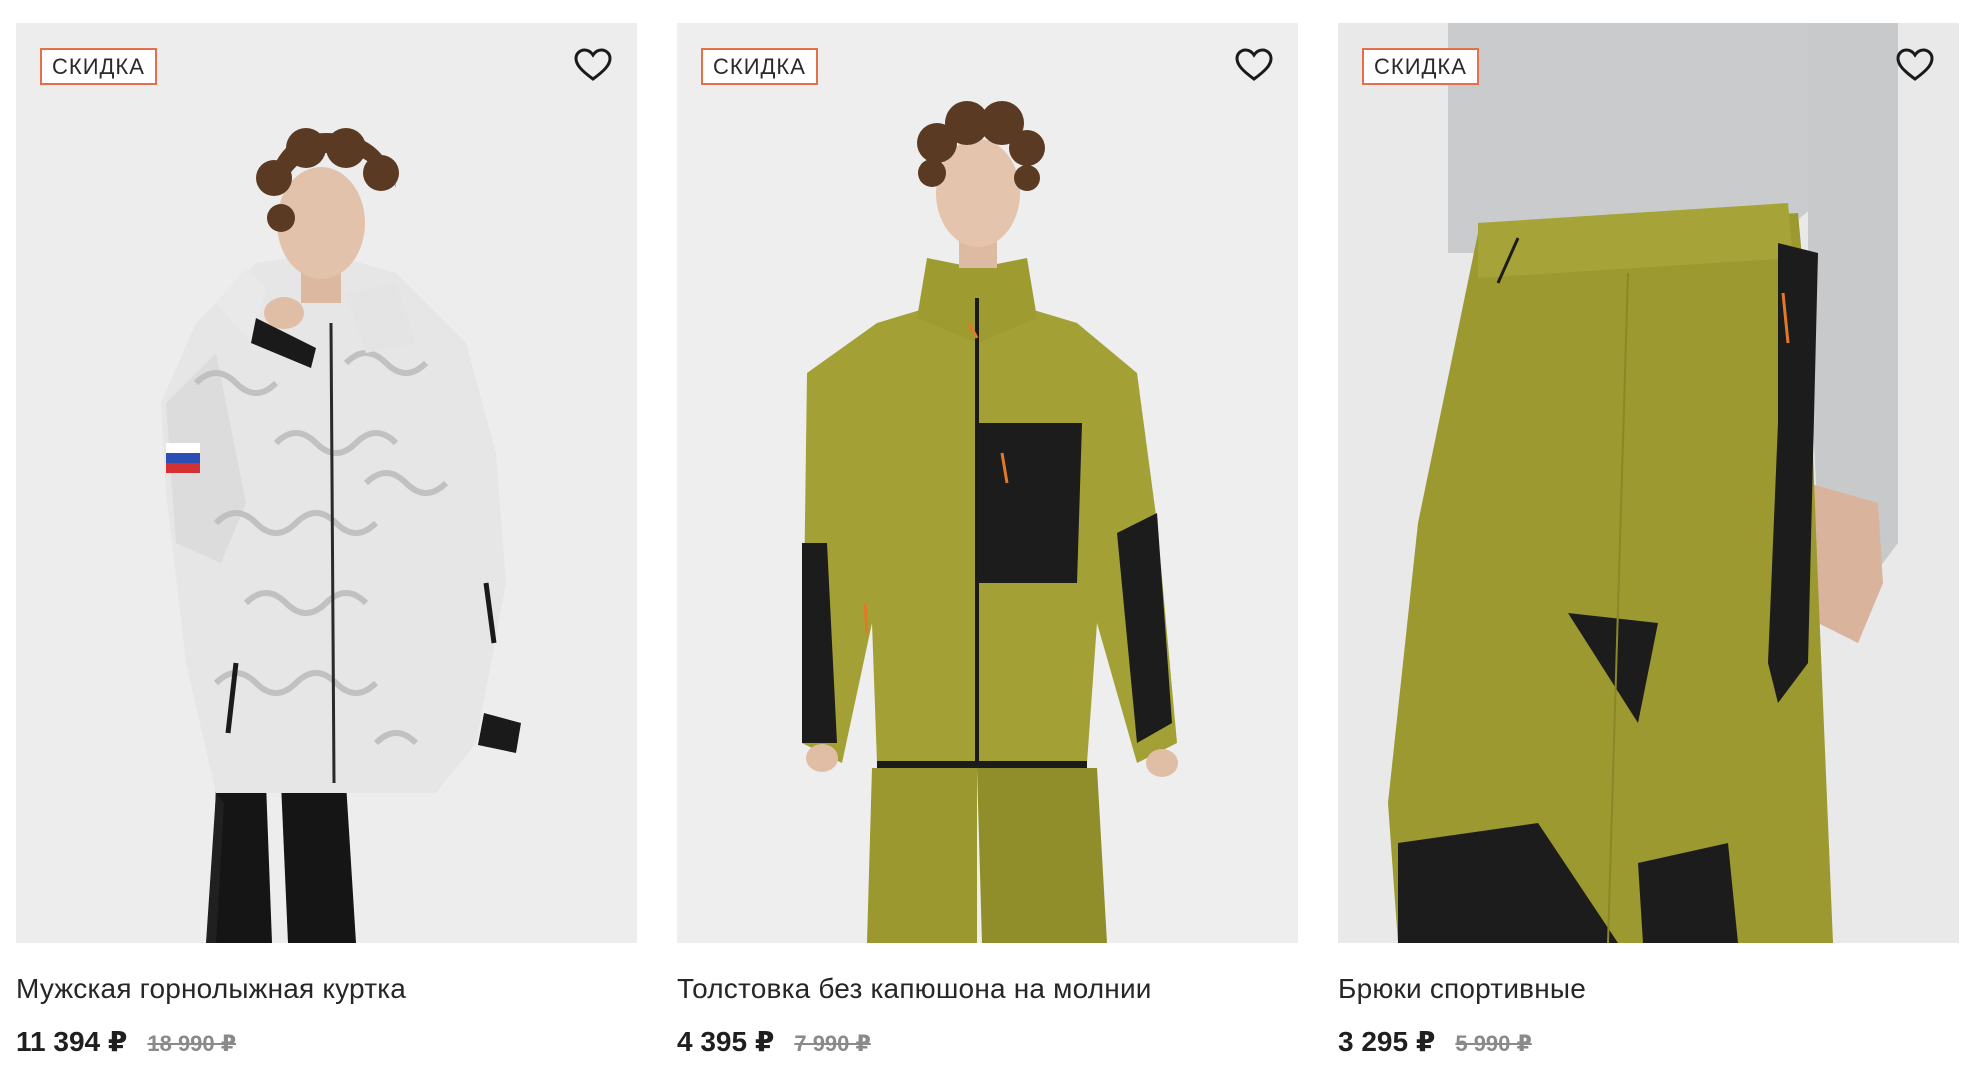  What do you see at coordinates (1648, 1041) in the screenshot?
I see `price-row: 3 295 ₽ 5 990 ₽` at bounding box center [1648, 1041].